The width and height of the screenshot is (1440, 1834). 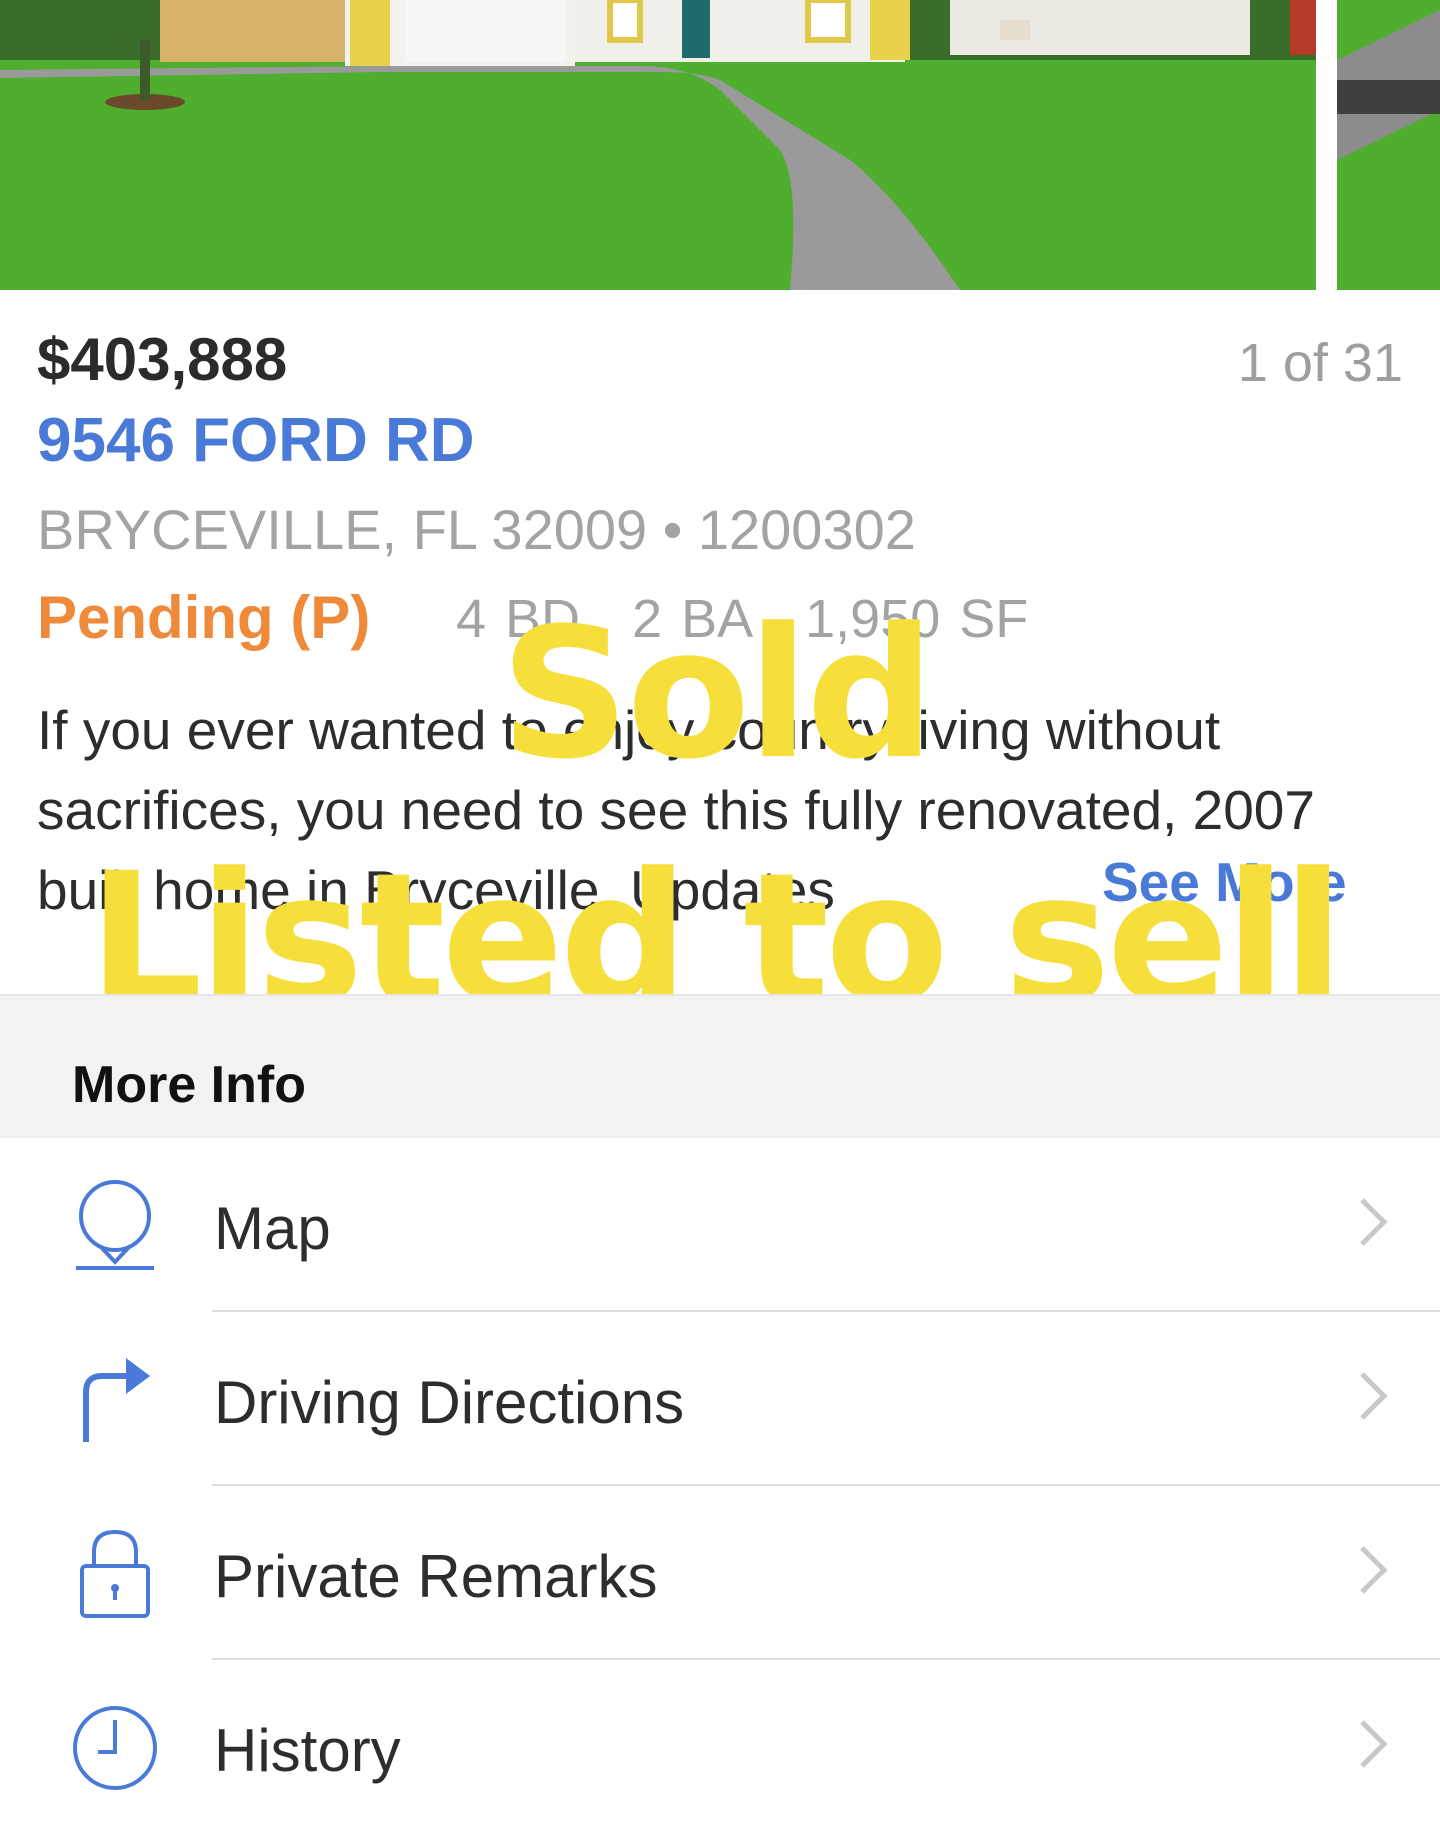 What do you see at coordinates (115, 1748) in the screenshot?
I see `clock-icon` at bounding box center [115, 1748].